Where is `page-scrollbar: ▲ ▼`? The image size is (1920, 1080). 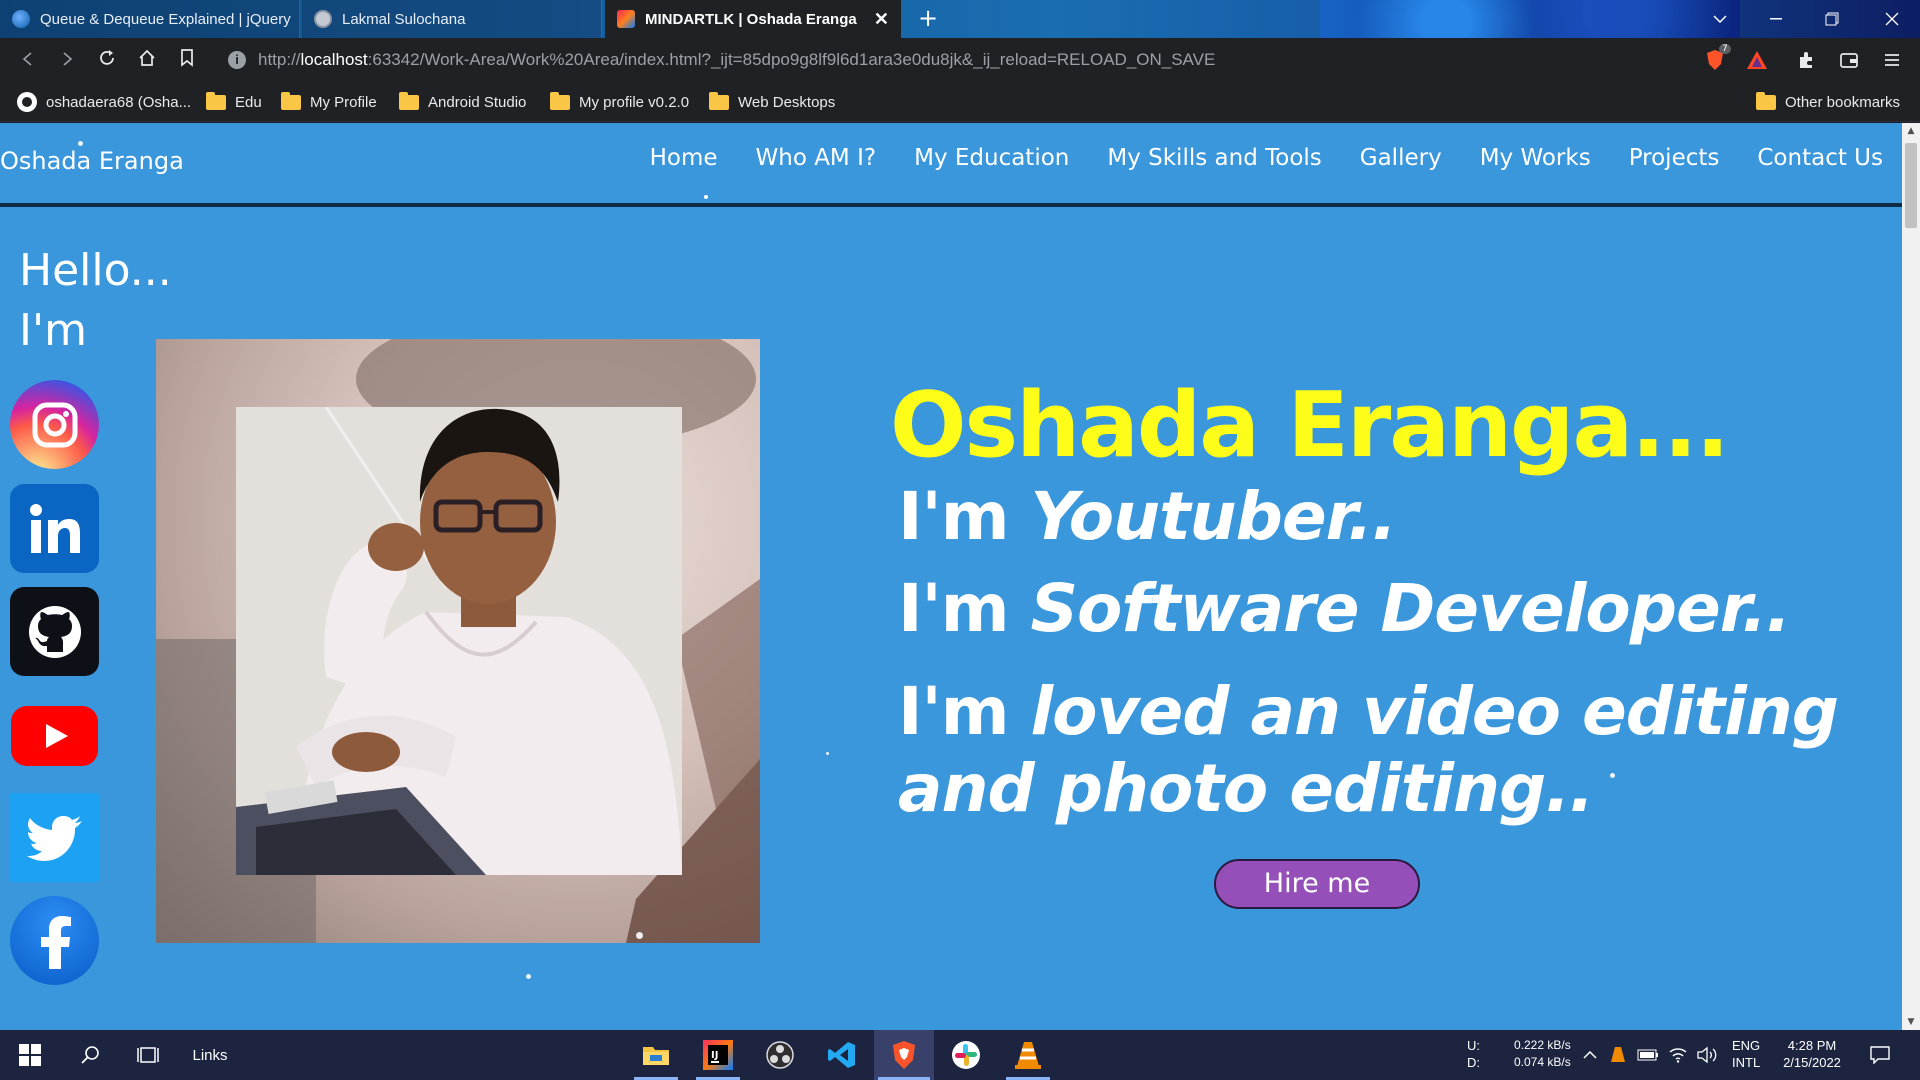 page-scrollbar: ▲ ▼ is located at coordinates (1911, 576).